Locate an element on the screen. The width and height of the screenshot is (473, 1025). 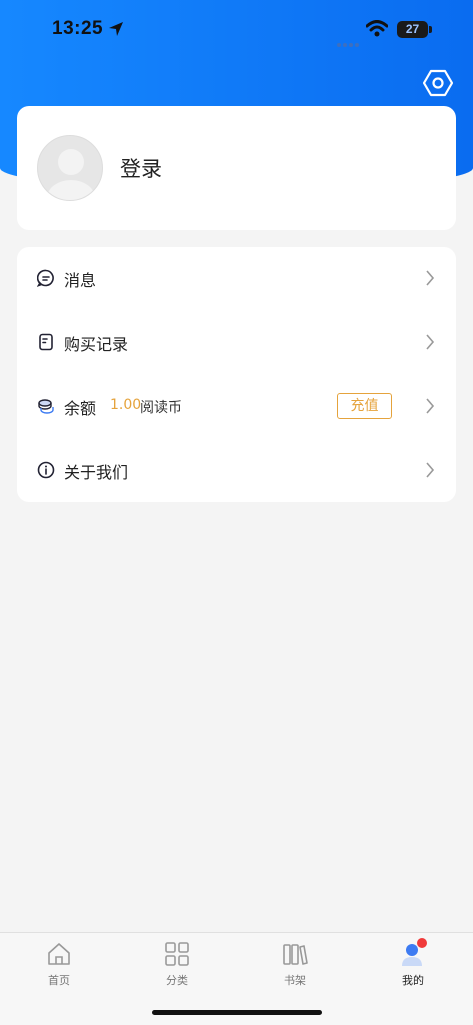
signal-dots-icon is located at coordinates (348, 42).